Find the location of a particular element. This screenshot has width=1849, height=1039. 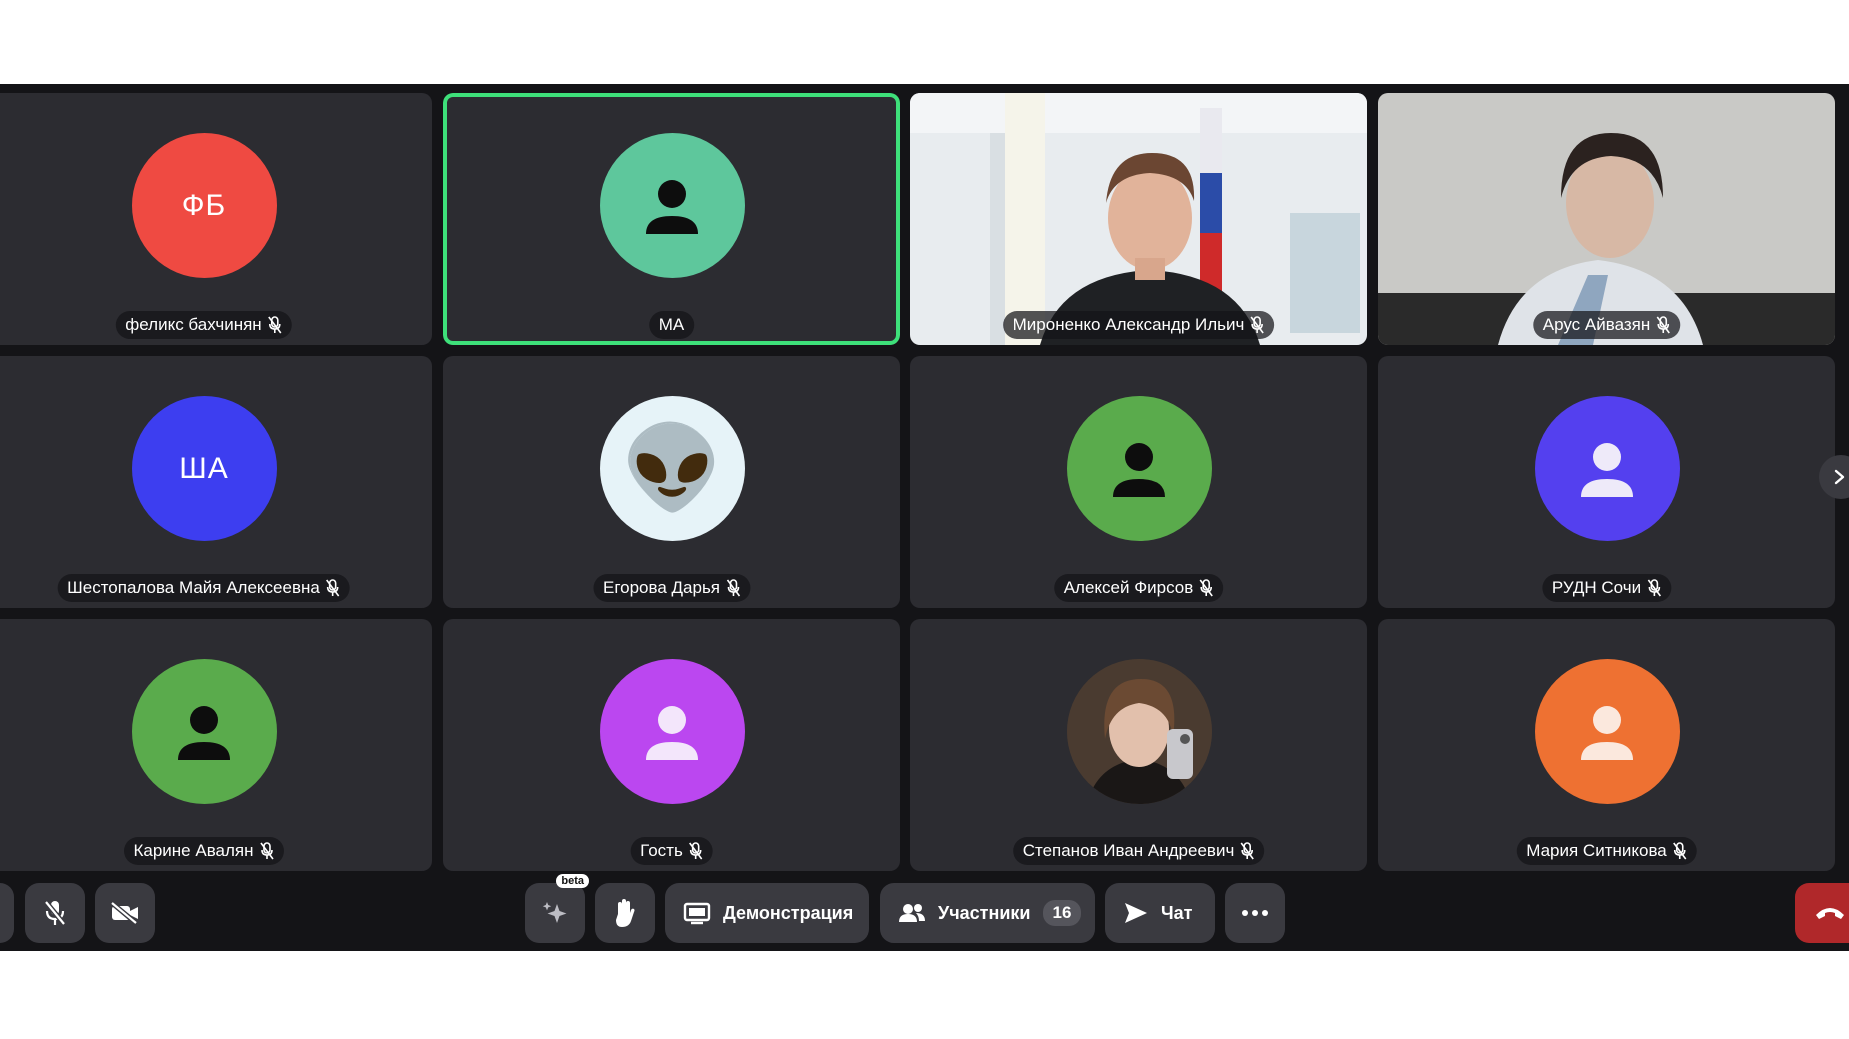

participant-name: МА is located at coordinates (671, 324).